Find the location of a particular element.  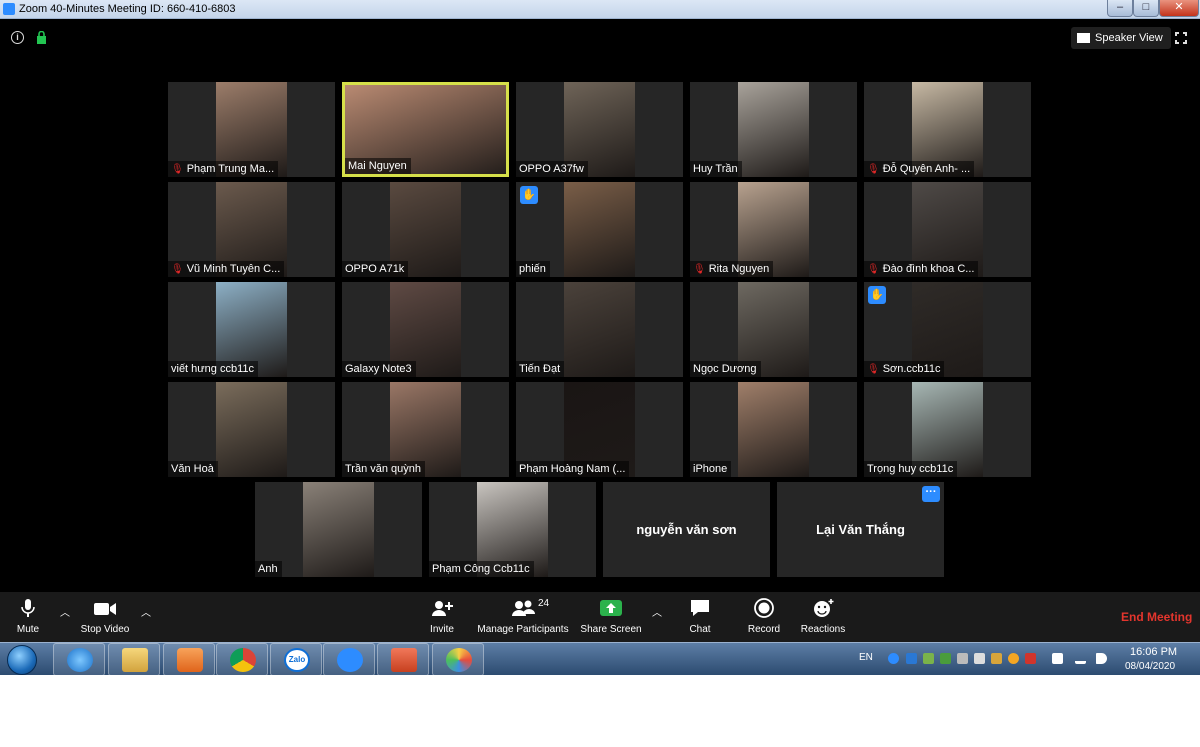

participant-tile: 🎙 Sơn.ccb11c ✋ is located at coordinates (947, 329).